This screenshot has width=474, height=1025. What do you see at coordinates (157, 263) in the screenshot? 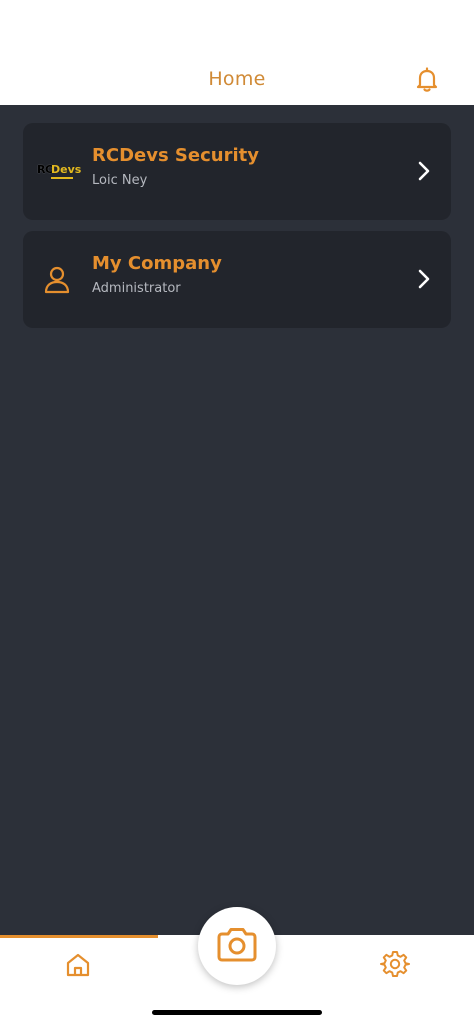
I see `account-name: My Company` at bounding box center [157, 263].